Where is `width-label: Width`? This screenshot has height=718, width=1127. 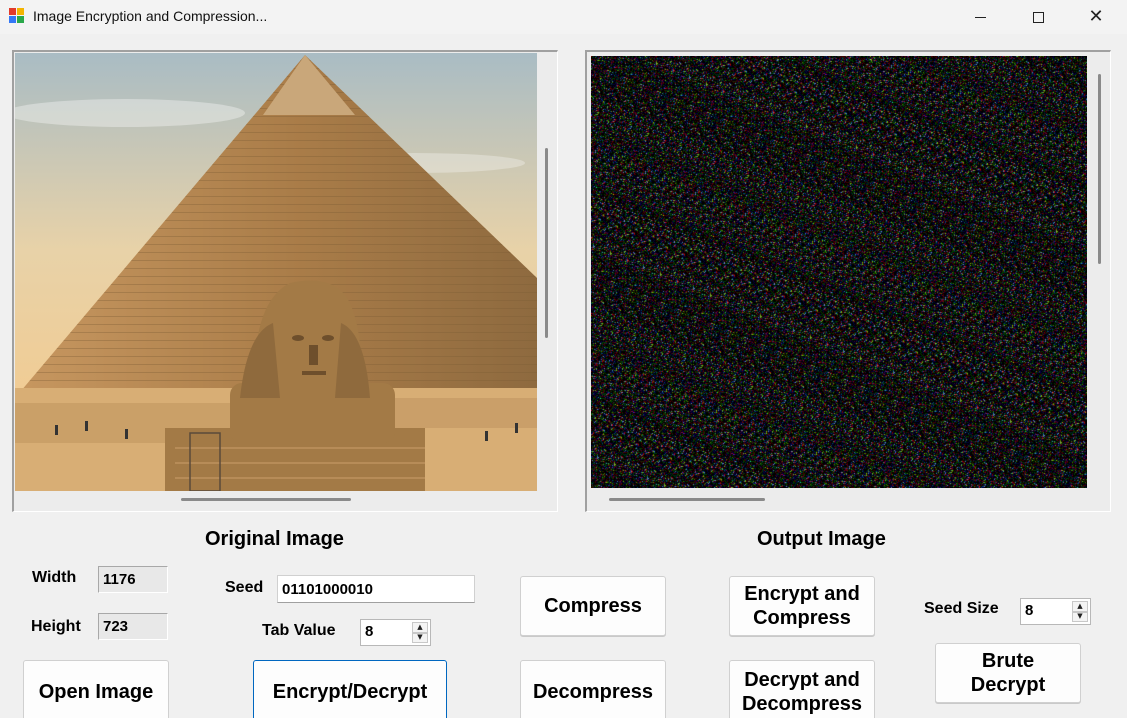
width-label: Width is located at coordinates (54, 577).